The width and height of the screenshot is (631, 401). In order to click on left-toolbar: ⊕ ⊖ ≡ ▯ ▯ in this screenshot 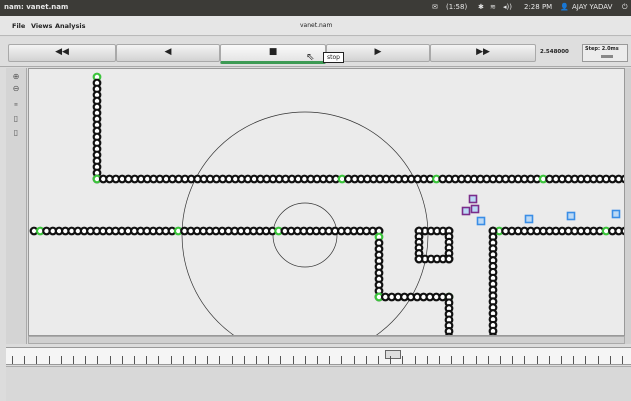, I will do `click(16, 206)`.